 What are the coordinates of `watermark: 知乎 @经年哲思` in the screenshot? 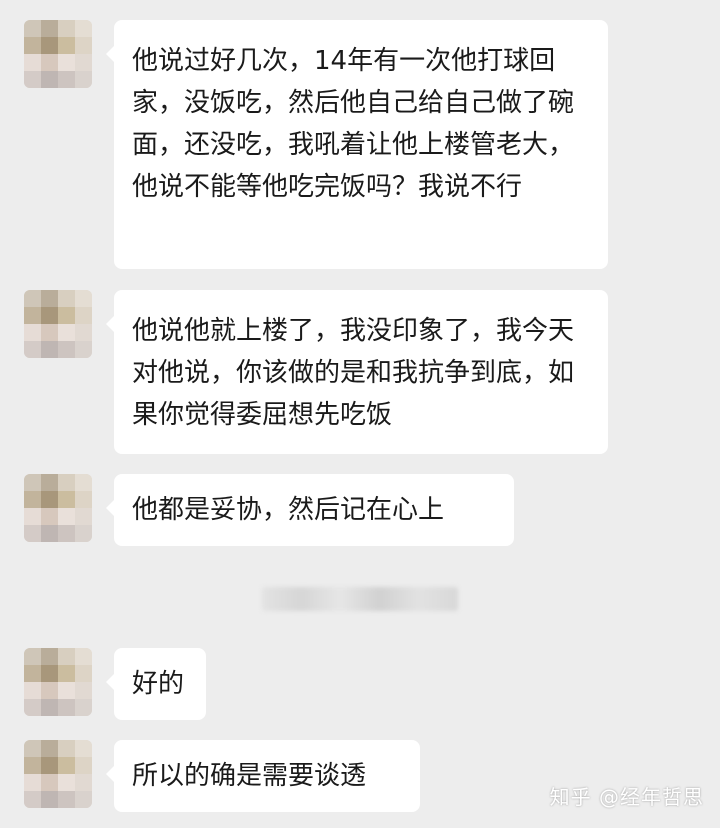 It's located at (626, 797).